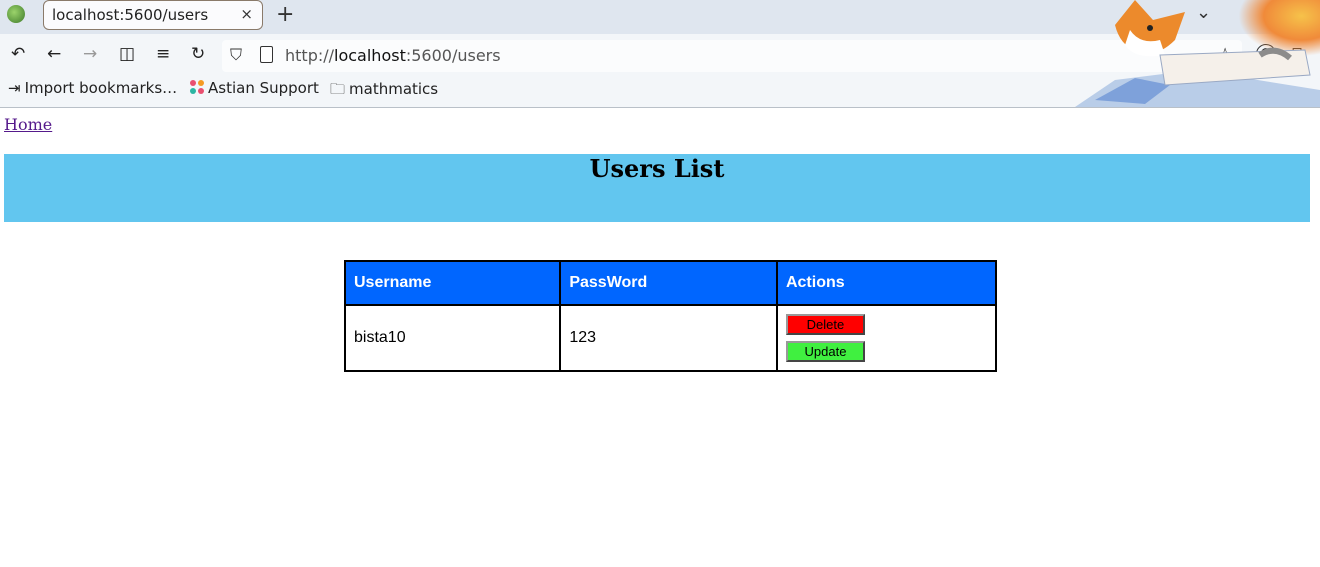 This screenshot has height=567, width=1320. I want to click on undo-close-icon: ↶, so click(18, 54).